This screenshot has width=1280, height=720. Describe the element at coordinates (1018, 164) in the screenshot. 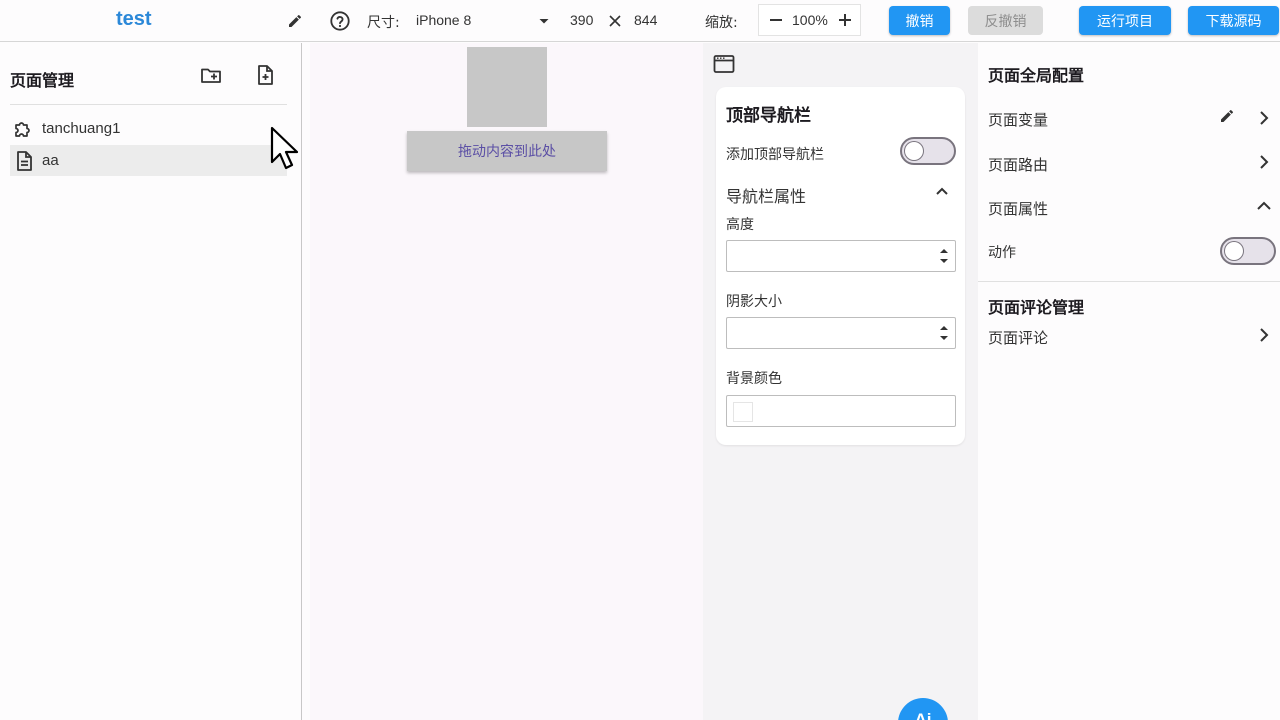

I see `page-route-label: 页面路由` at that location.